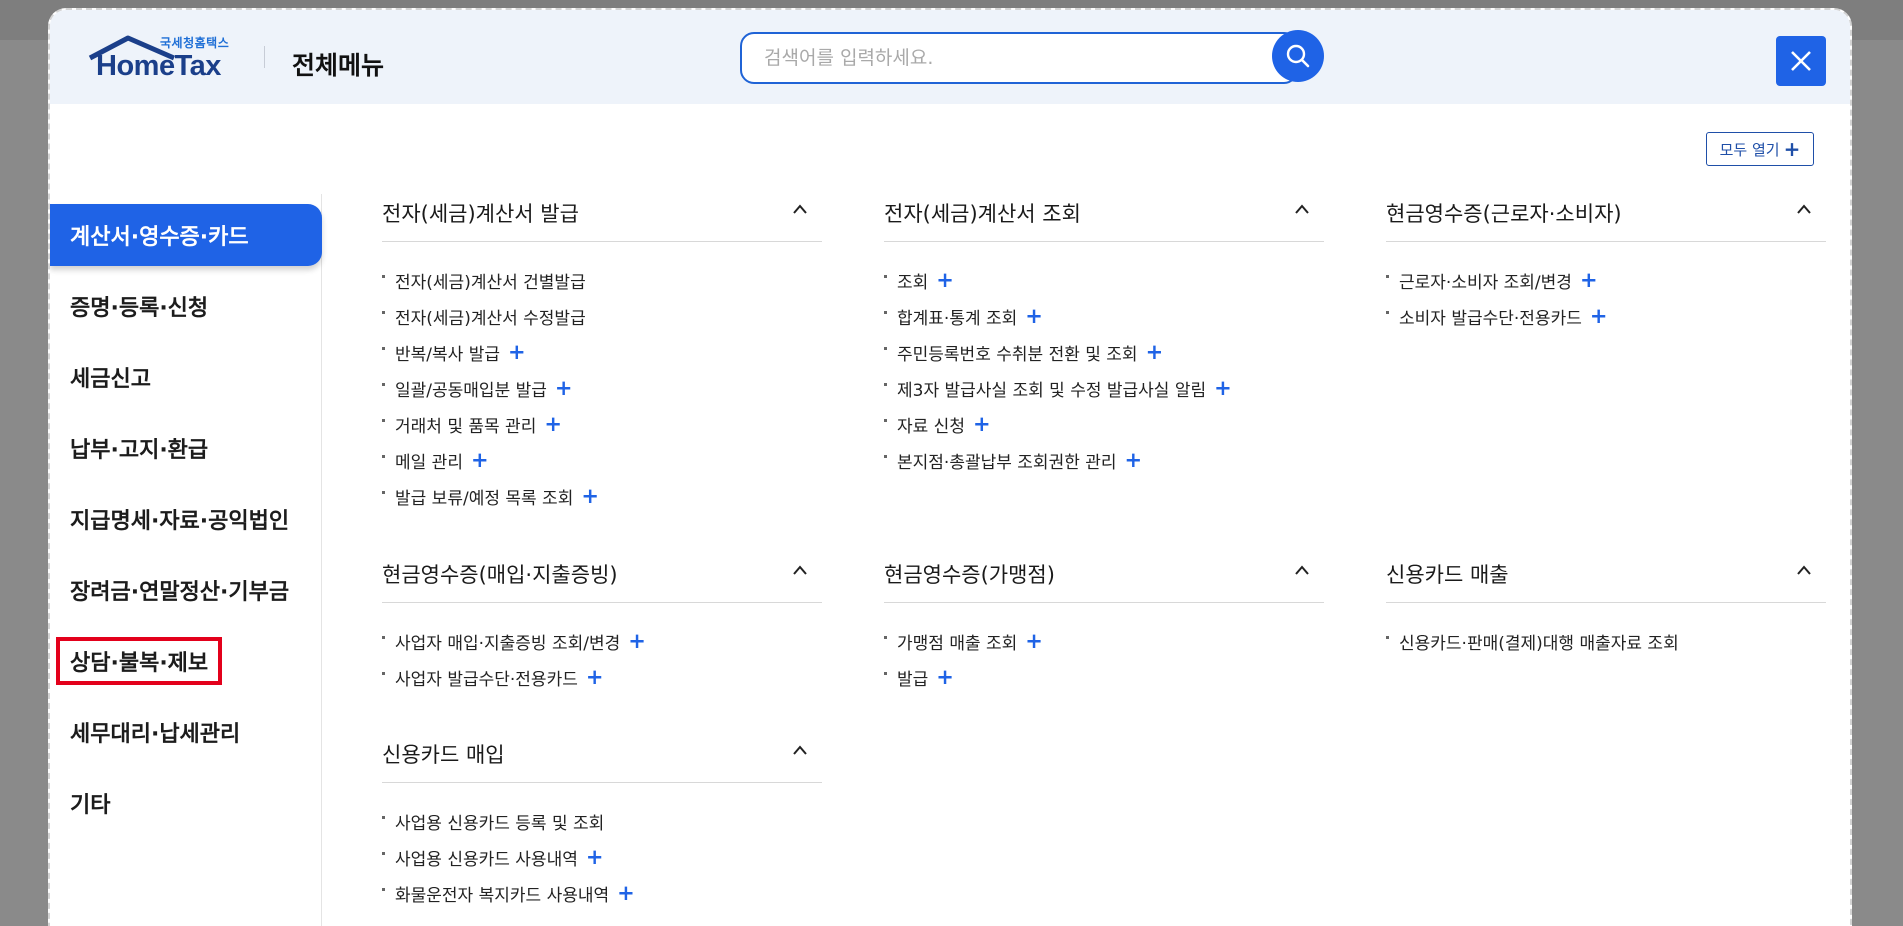 The height and width of the screenshot is (926, 1903). Describe the element at coordinates (602, 316) in the screenshot. I see `list-item: 전자(세금)계산서 수정발급` at that location.